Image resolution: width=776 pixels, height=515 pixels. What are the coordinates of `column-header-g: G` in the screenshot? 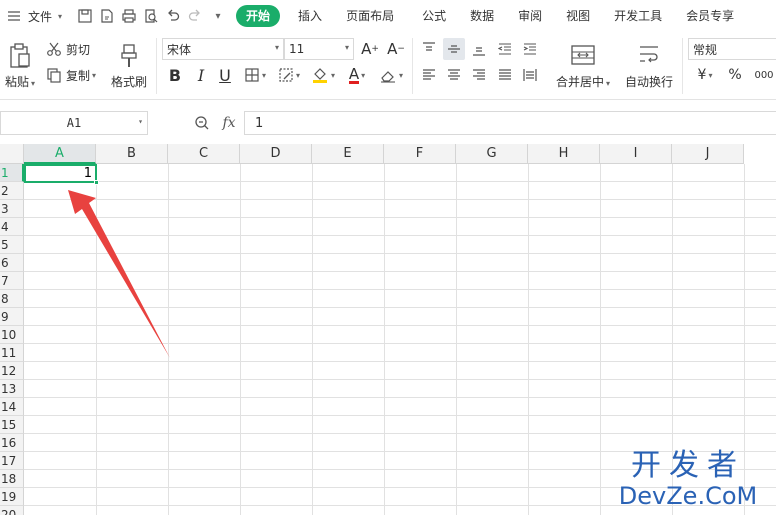 It's located at (492, 154).